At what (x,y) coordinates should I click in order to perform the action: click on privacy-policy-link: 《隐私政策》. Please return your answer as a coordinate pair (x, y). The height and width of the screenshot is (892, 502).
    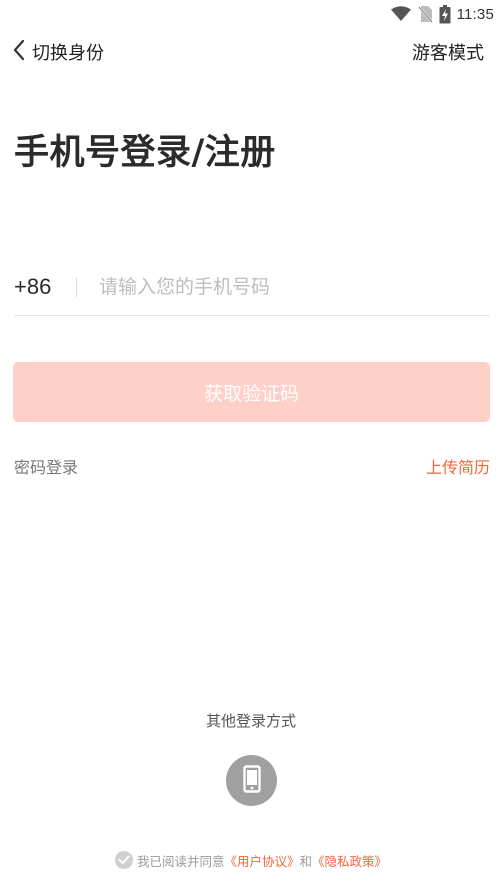
    Looking at the image, I should click on (349, 860).